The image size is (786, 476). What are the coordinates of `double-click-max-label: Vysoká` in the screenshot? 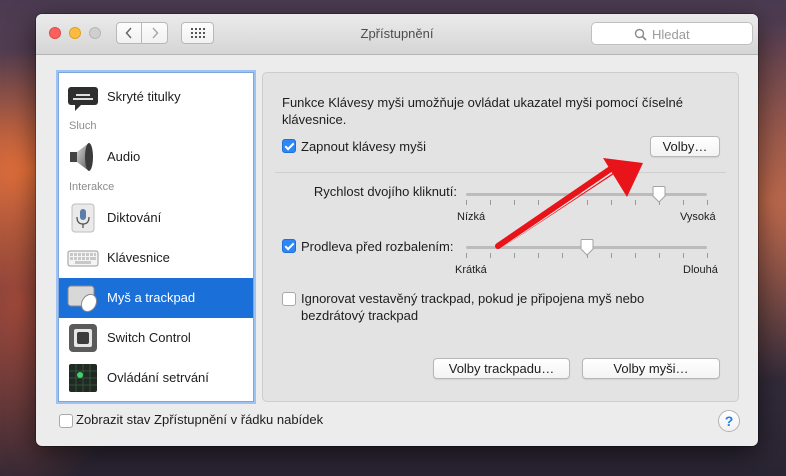 It's located at (698, 217).